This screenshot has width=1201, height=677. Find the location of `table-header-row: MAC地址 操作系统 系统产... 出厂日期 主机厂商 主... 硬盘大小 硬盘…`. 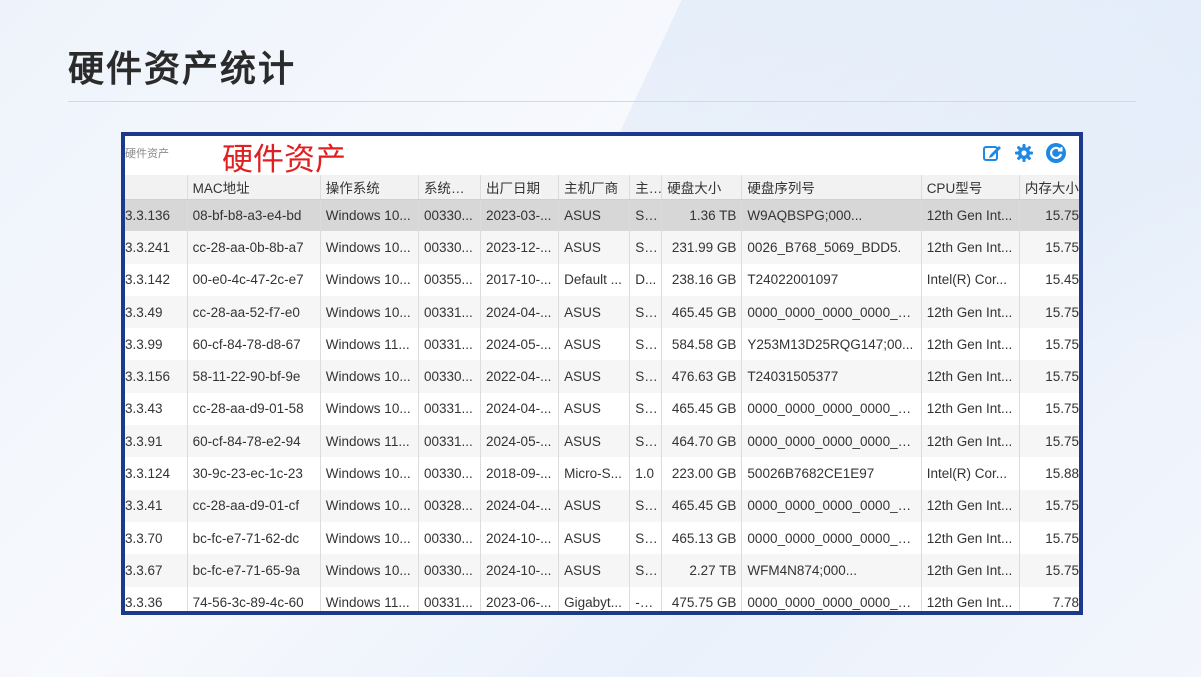

table-header-row: MAC地址 操作系统 系统产... 出厂日期 主机厂商 主... 硬盘大小 硬盘… is located at coordinates (602, 187).